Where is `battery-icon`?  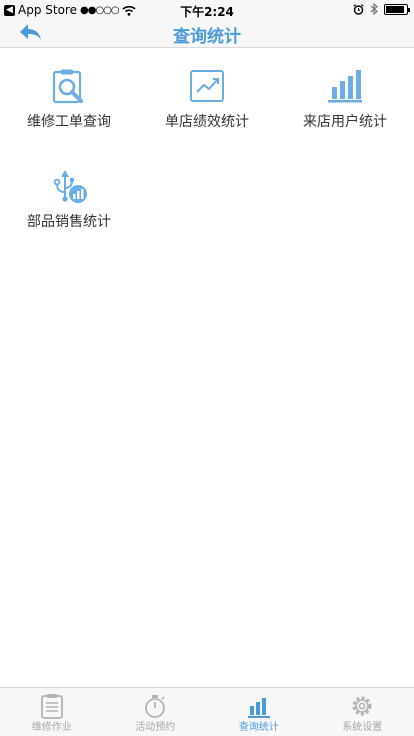
battery-icon is located at coordinates (397, 9).